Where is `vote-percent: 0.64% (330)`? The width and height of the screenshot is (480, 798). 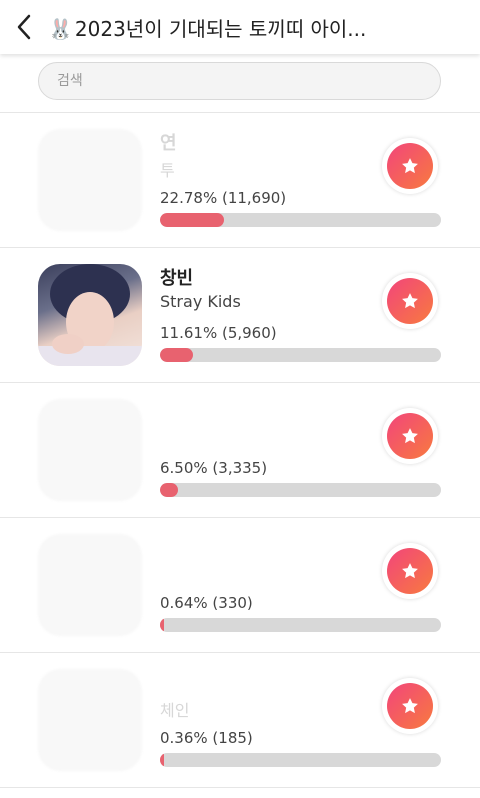
vote-percent: 0.64% (330) is located at coordinates (206, 603).